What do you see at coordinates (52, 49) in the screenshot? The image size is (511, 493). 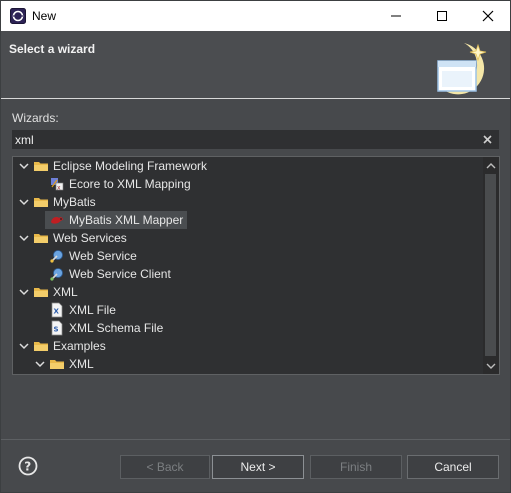 I see `page-title: Select a wizard` at bounding box center [52, 49].